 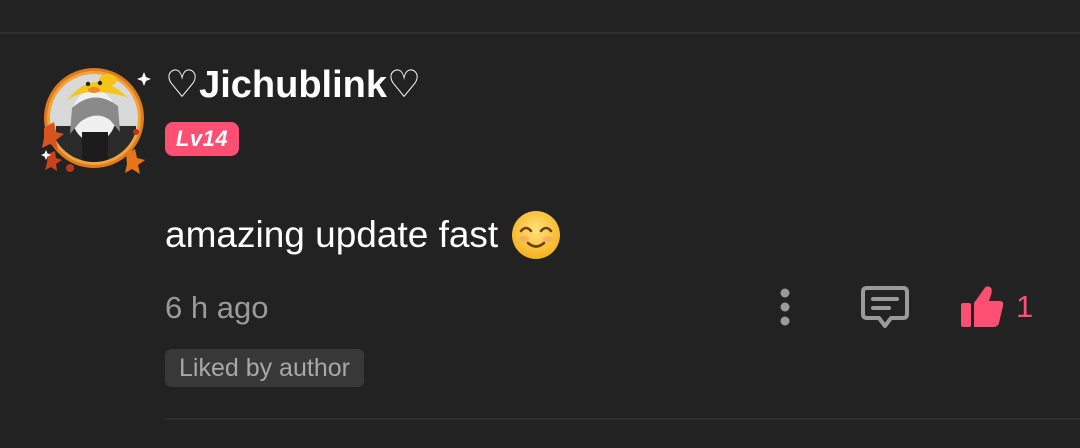 What do you see at coordinates (293, 85) in the screenshot?
I see `username: ♡Jichublink♡` at bounding box center [293, 85].